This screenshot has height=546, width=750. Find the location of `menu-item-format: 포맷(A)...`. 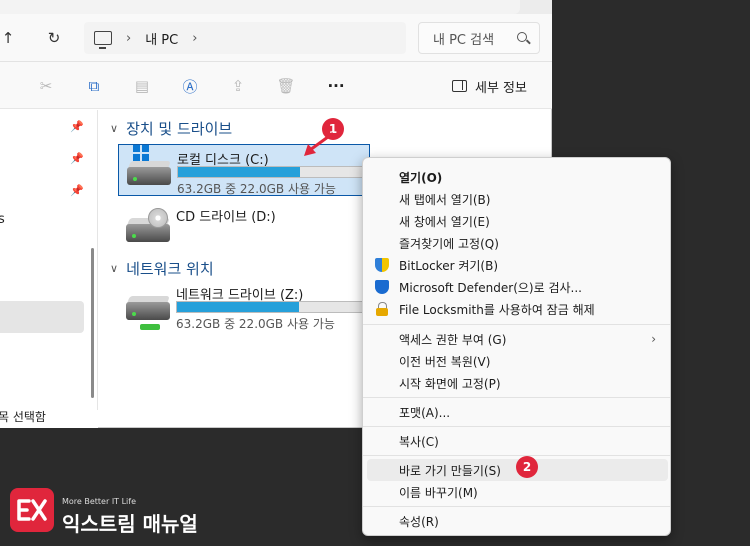

menu-item-format: 포맷(A)... is located at coordinates (517, 412).